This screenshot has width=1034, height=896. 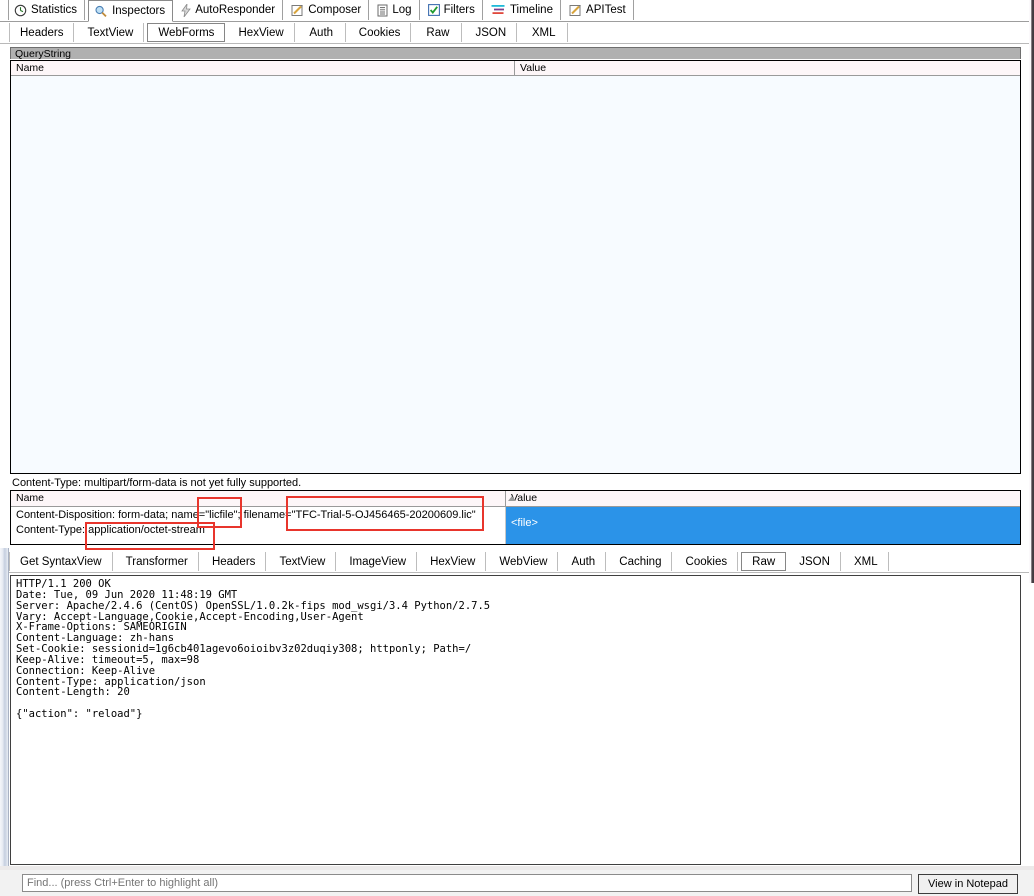 I want to click on response-tab-json: JSON, so click(x=815, y=561).